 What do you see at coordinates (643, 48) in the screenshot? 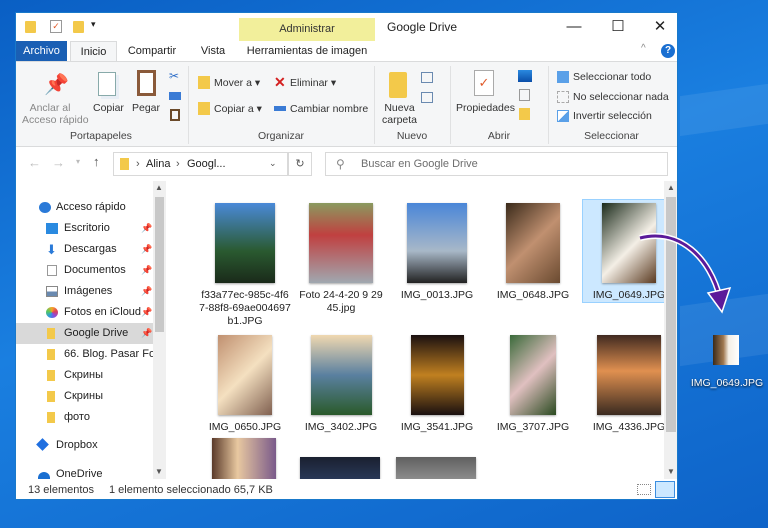
I see `collapse-ribbon-icon: ^` at bounding box center [643, 48].